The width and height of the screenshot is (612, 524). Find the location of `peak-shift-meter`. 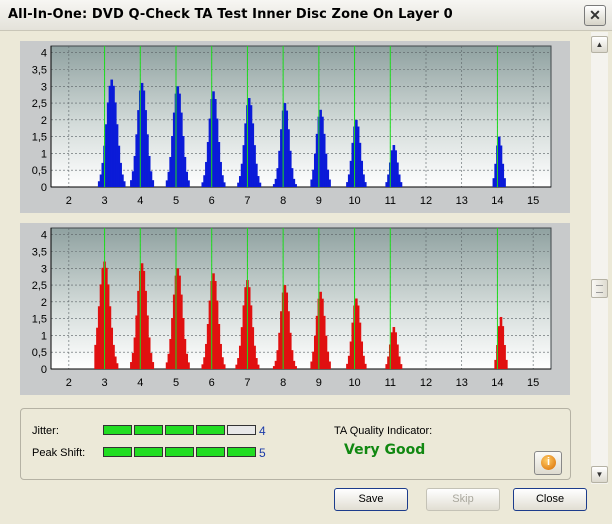

peak-shift-meter is located at coordinates (179, 452).